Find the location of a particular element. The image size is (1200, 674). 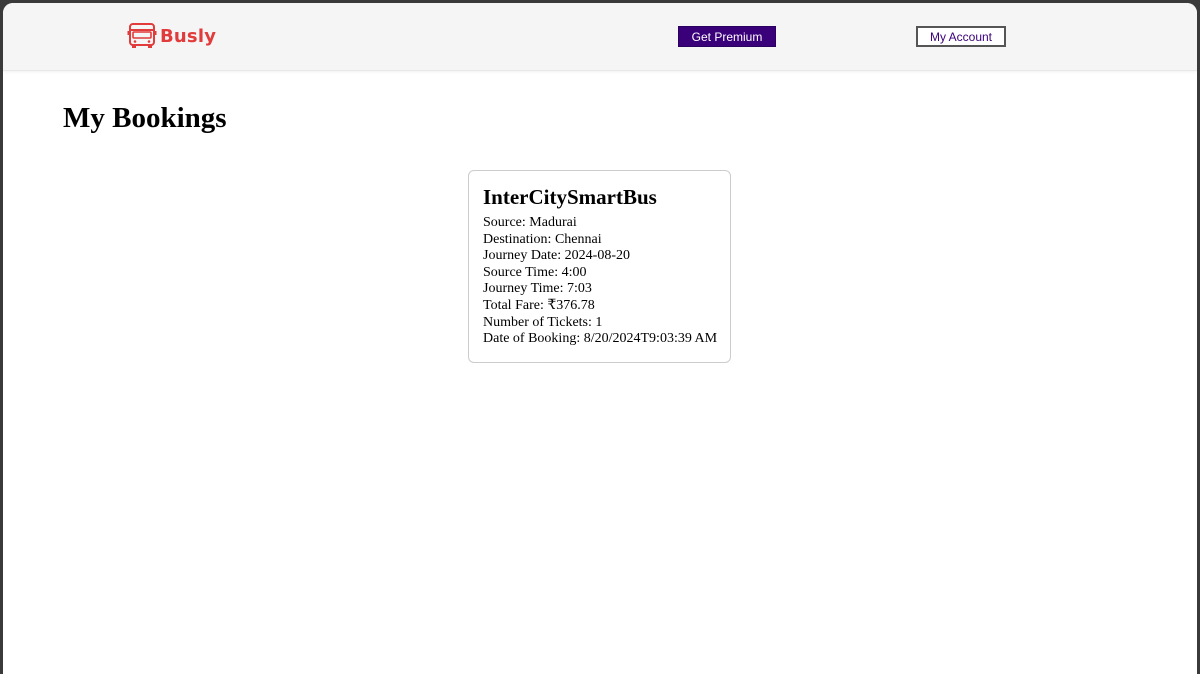

field-label: Source is located at coordinates (502, 222).